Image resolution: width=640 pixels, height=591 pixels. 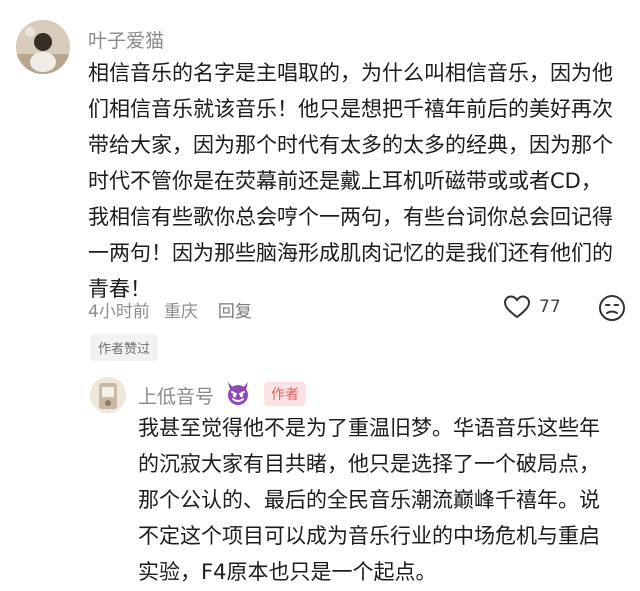 I want to click on comment-line: 带给大家，因为那个时代有太多的太多的经典，因为那个, so click(x=350, y=145).